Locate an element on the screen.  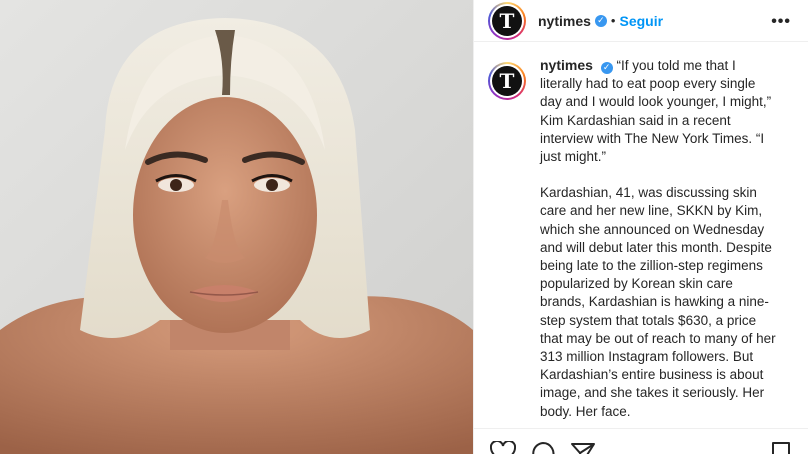
author-avatar: T is located at coordinates (507, 20).